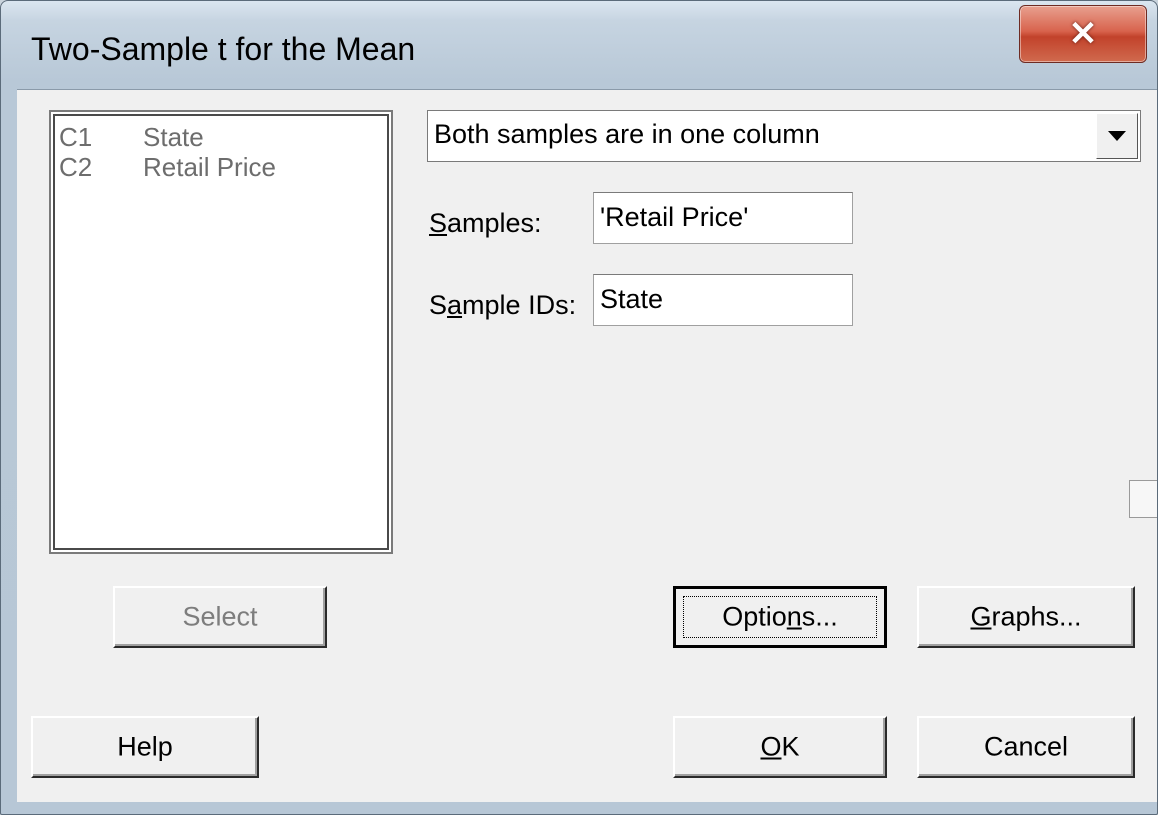 Image resolution: width=1158 pixels, height=815 pixels. Describe the element at coordinates (627, 134) in the screenshot. I see `dropdown-selected-value: Both samples are in one column` at that location.